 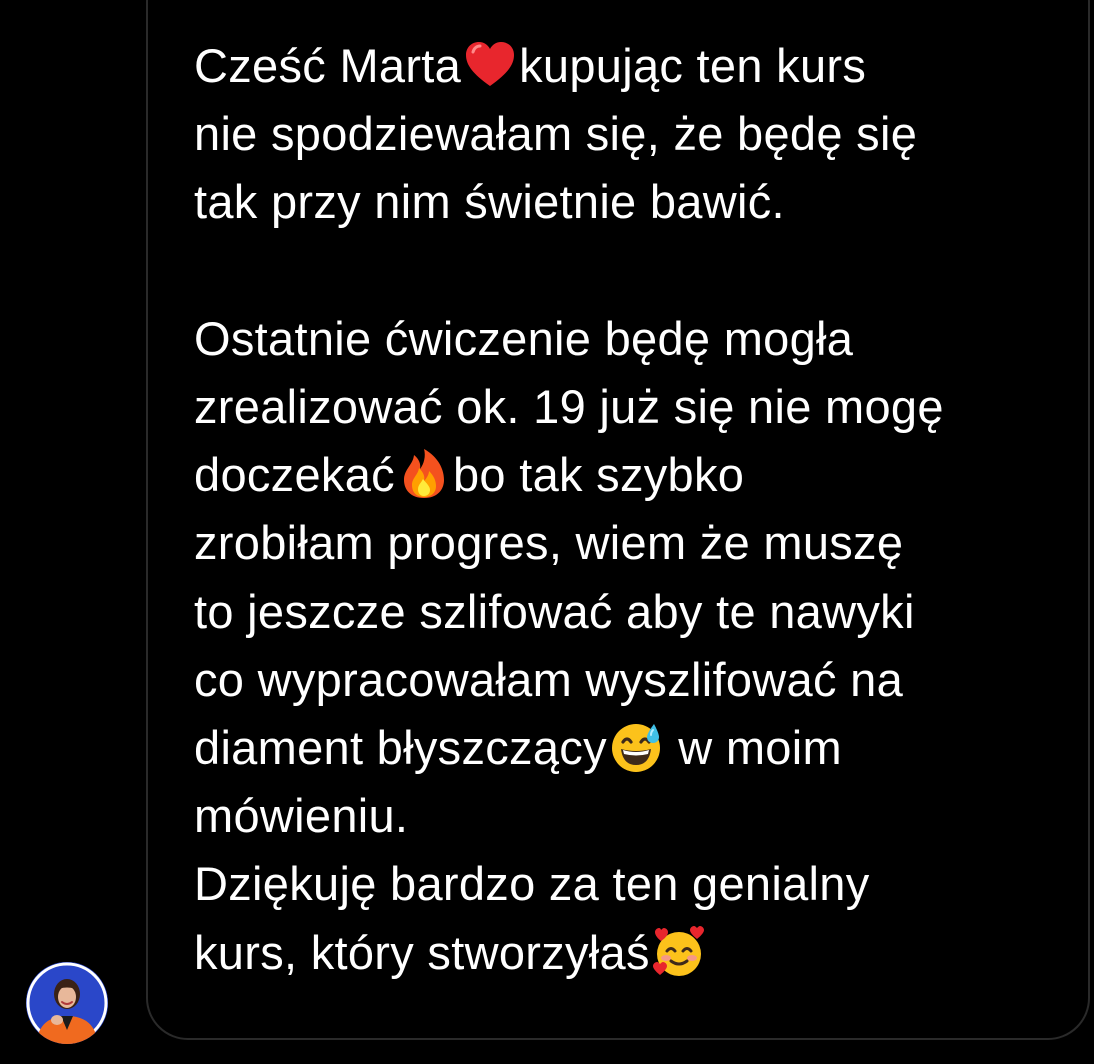 What do you see at coordinates (549, 543) in the screenshot?
I see `message-line: zrobiłam progres, wiem że muszę` at bounding box center [549, 543].